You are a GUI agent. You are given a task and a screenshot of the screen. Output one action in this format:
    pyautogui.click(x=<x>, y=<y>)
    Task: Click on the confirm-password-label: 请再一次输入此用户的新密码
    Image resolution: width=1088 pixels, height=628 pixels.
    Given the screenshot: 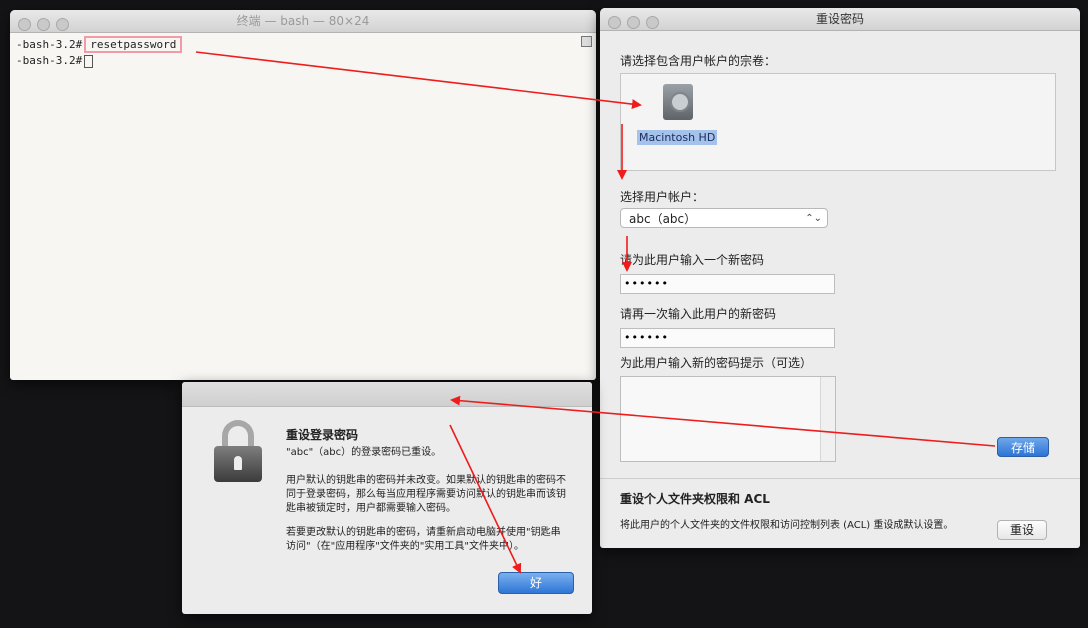 What is the action you would take?
    pyautogui.click(x=698, y=314)
    